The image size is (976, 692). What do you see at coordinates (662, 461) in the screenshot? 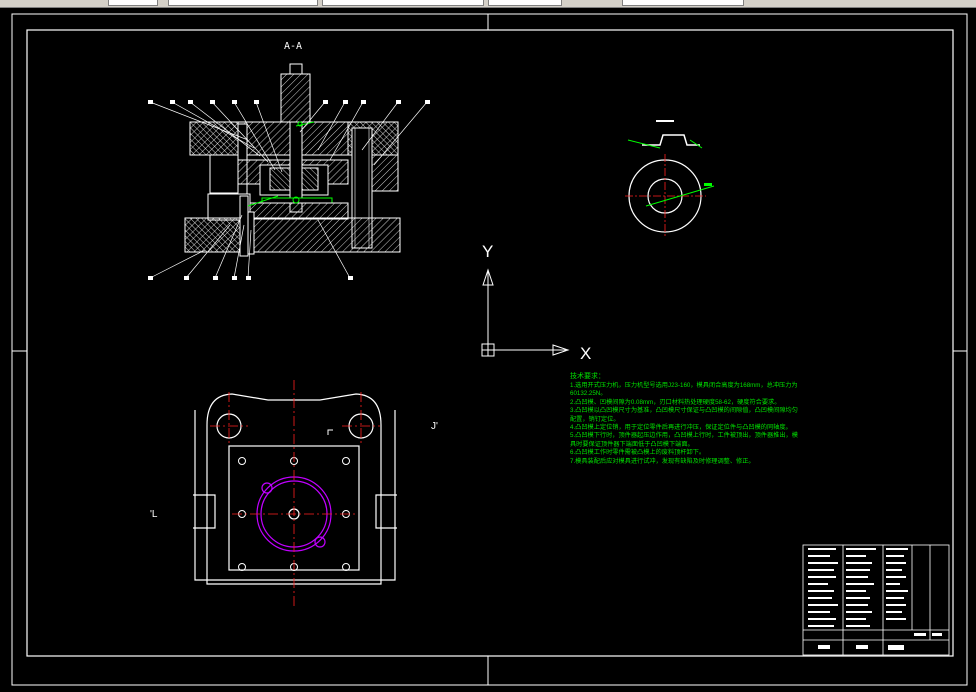
I see `tech-requirement-item: 7.模具装配后应对模具进行试冲，发现有缺陷及时修理调整、修正。` at bounding box center [662, 461].